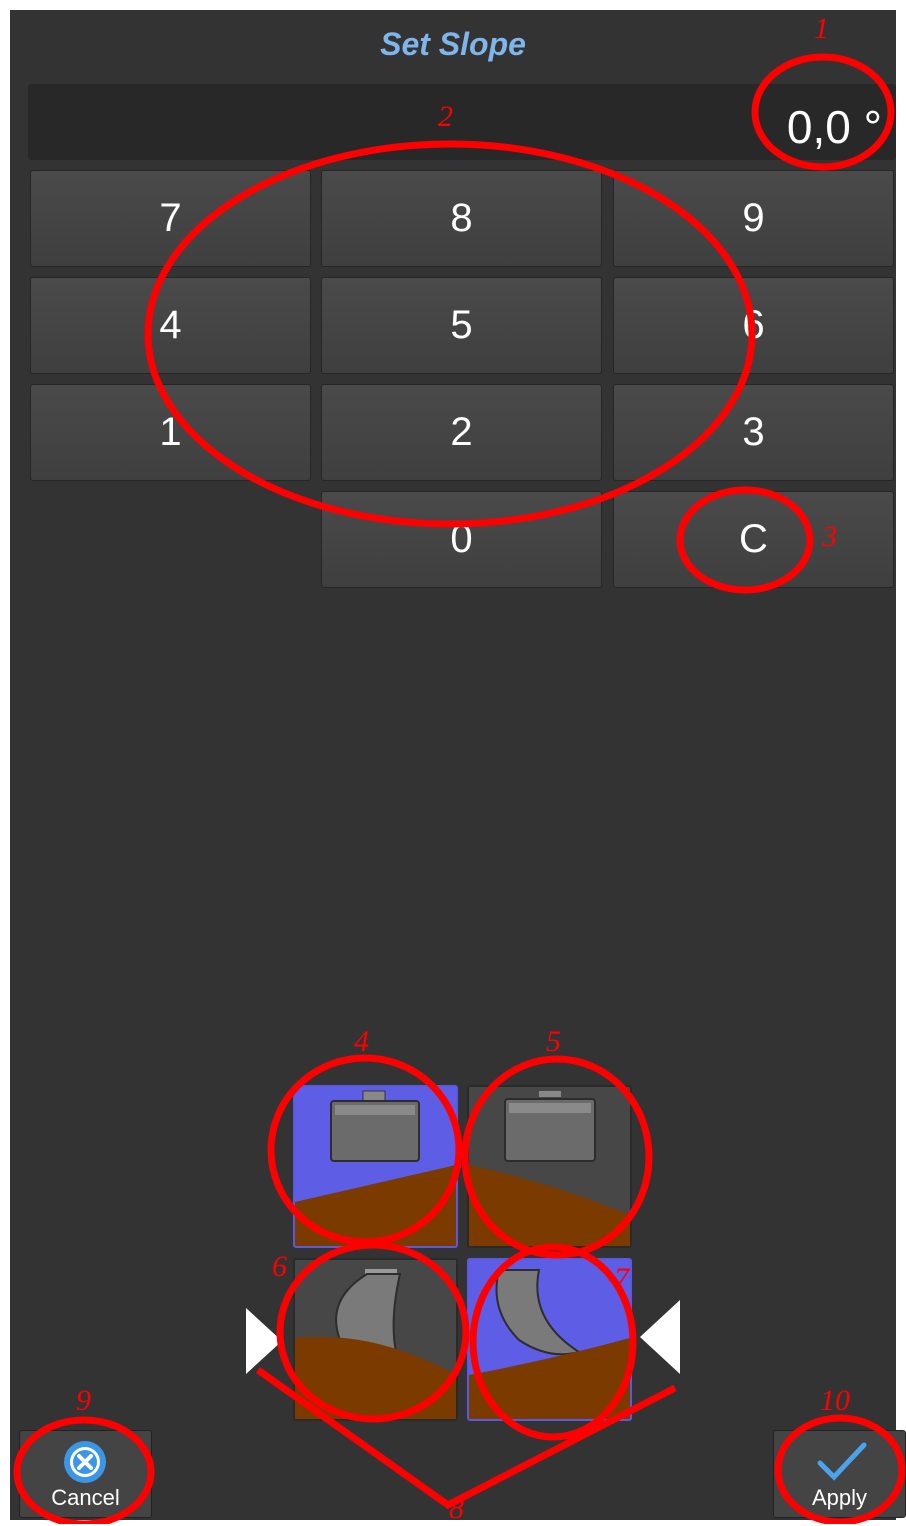 This screenshot has height=1526, width=906. I want to click on annotation-6: 6, so click(279, 1266).